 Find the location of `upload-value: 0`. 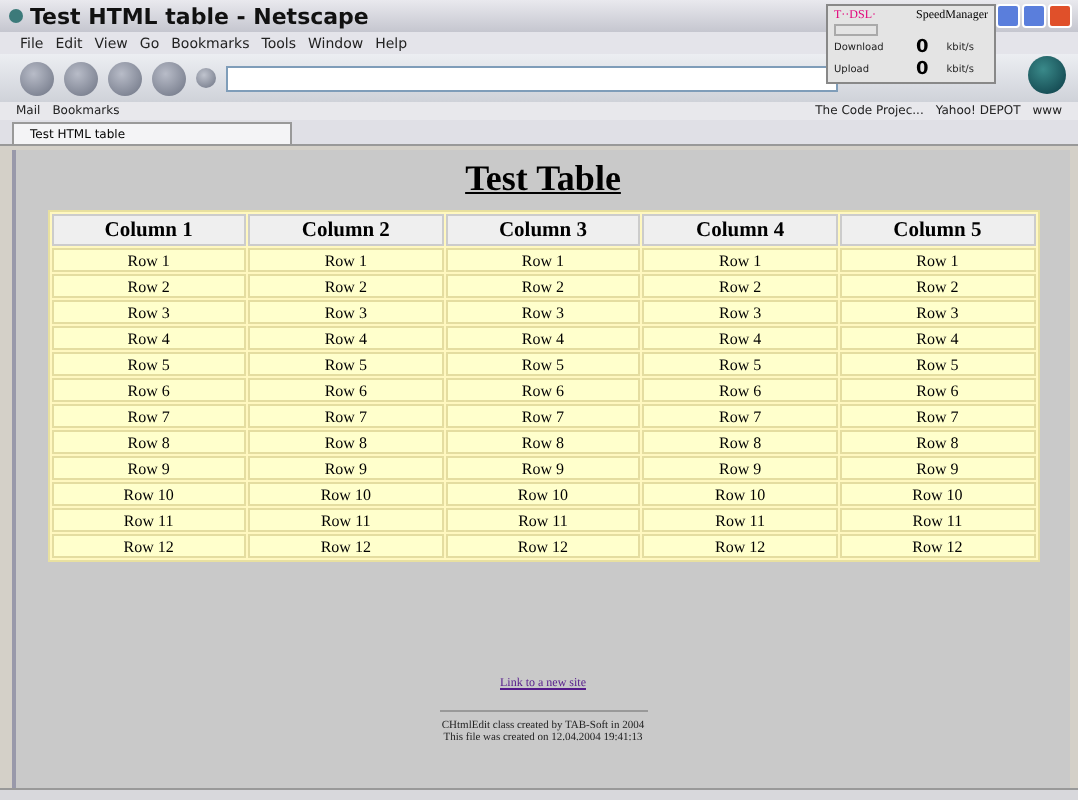

upload-value: 0 is located at coordinates (923, 70).